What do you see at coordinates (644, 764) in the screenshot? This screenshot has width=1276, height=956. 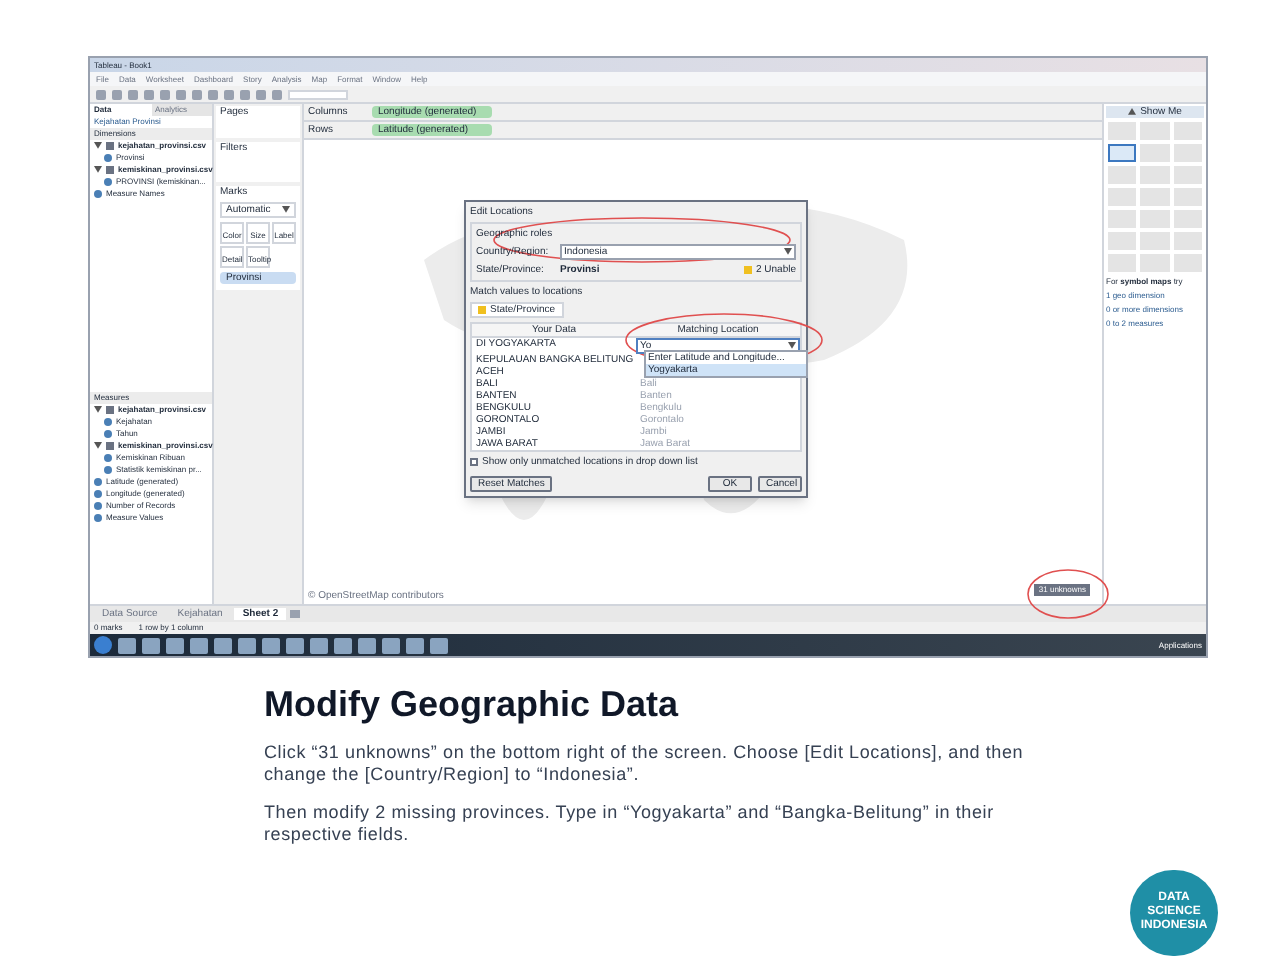 I see `slide-paragraph: Click “31 unknowns” on the bottom right of the screen. Choose [Edit Locations], and then change the [Country/Region] to “Indonesia”.` at bounding box center [644, 764].